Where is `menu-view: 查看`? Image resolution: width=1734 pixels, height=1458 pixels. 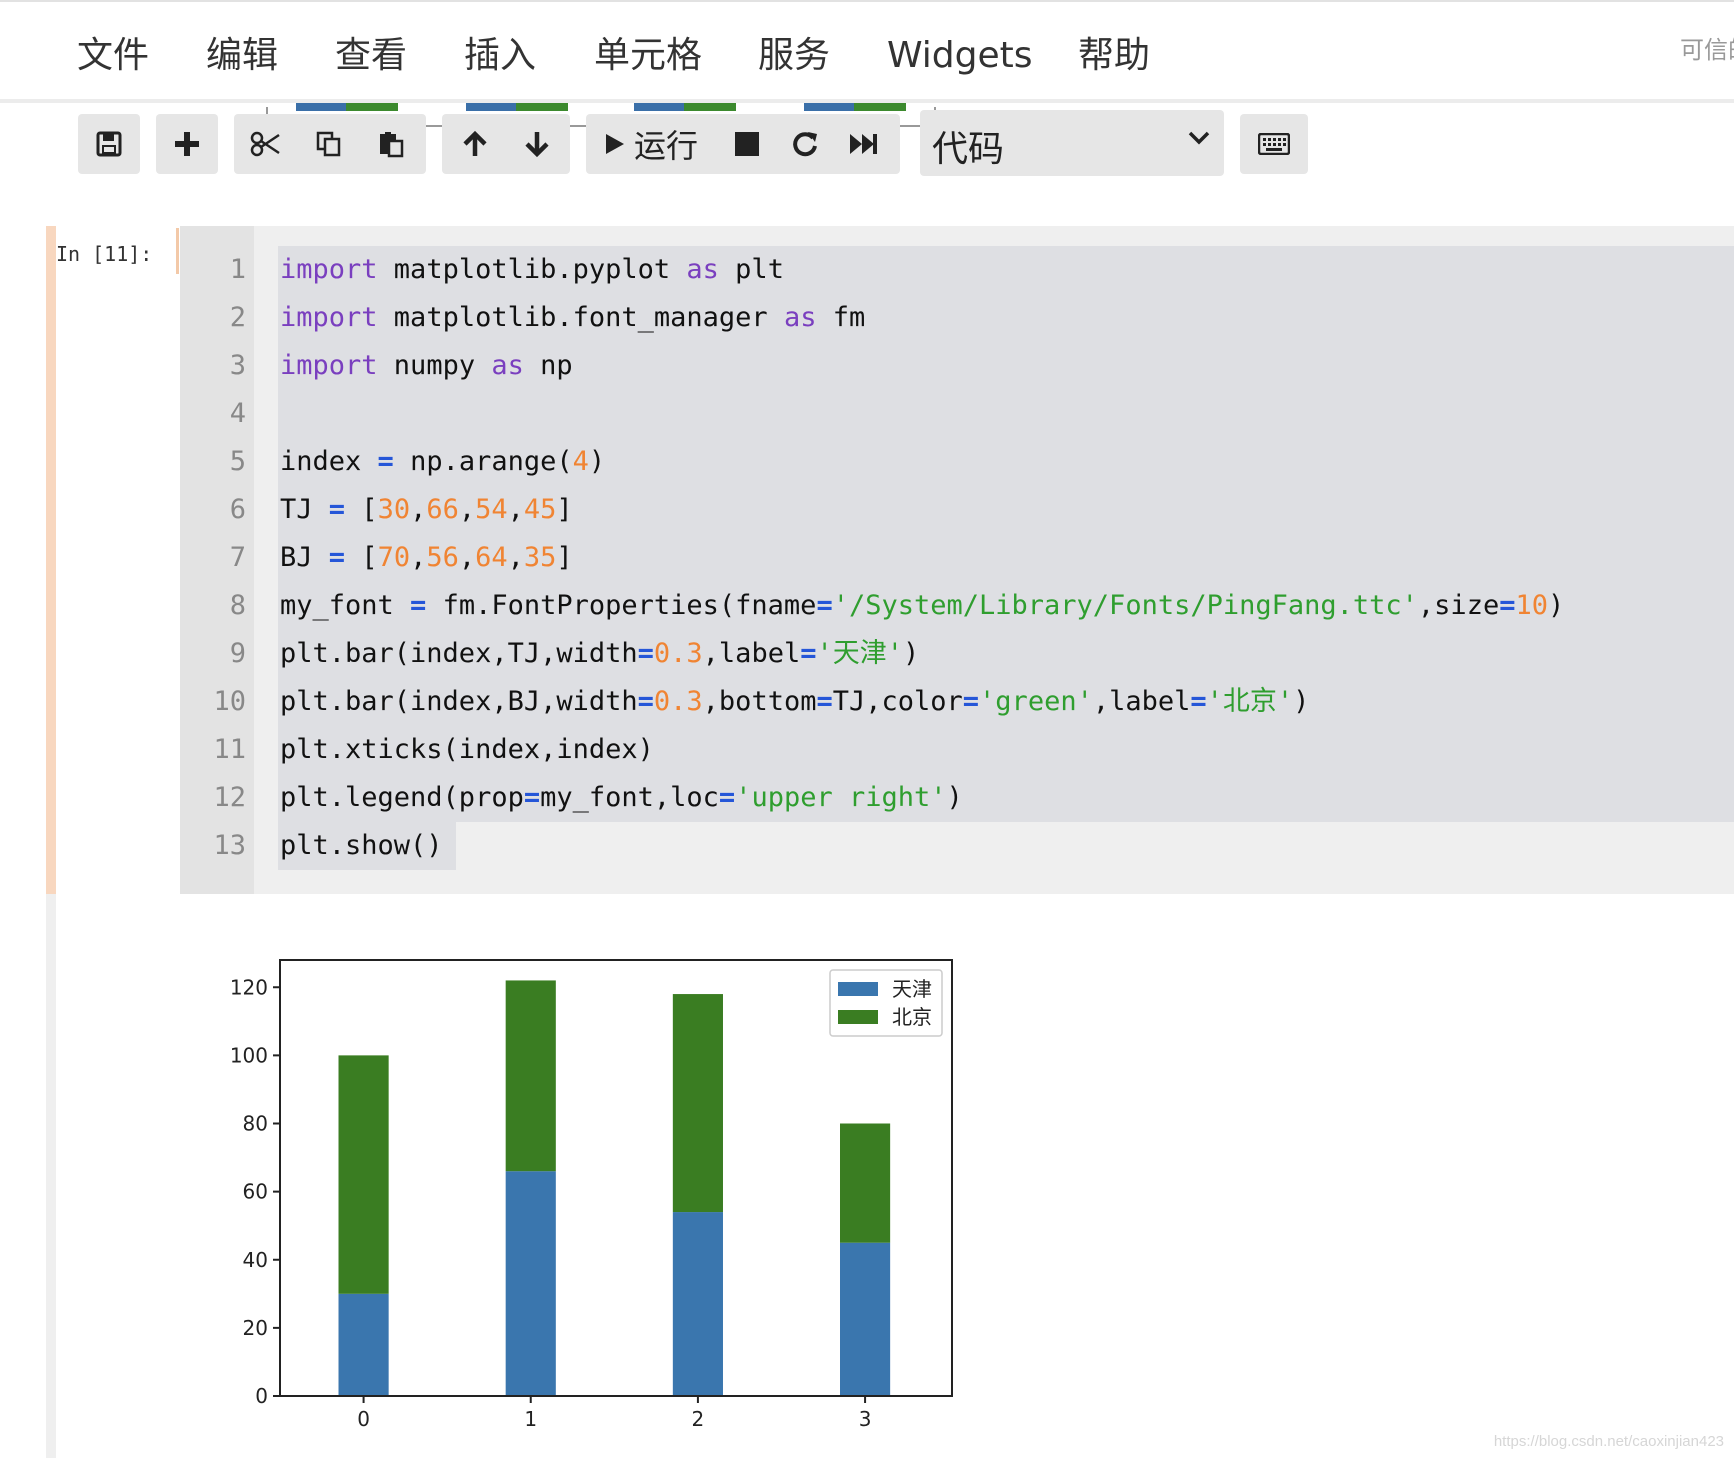
menu-view: 查看 is located at coordinates (371, 56).